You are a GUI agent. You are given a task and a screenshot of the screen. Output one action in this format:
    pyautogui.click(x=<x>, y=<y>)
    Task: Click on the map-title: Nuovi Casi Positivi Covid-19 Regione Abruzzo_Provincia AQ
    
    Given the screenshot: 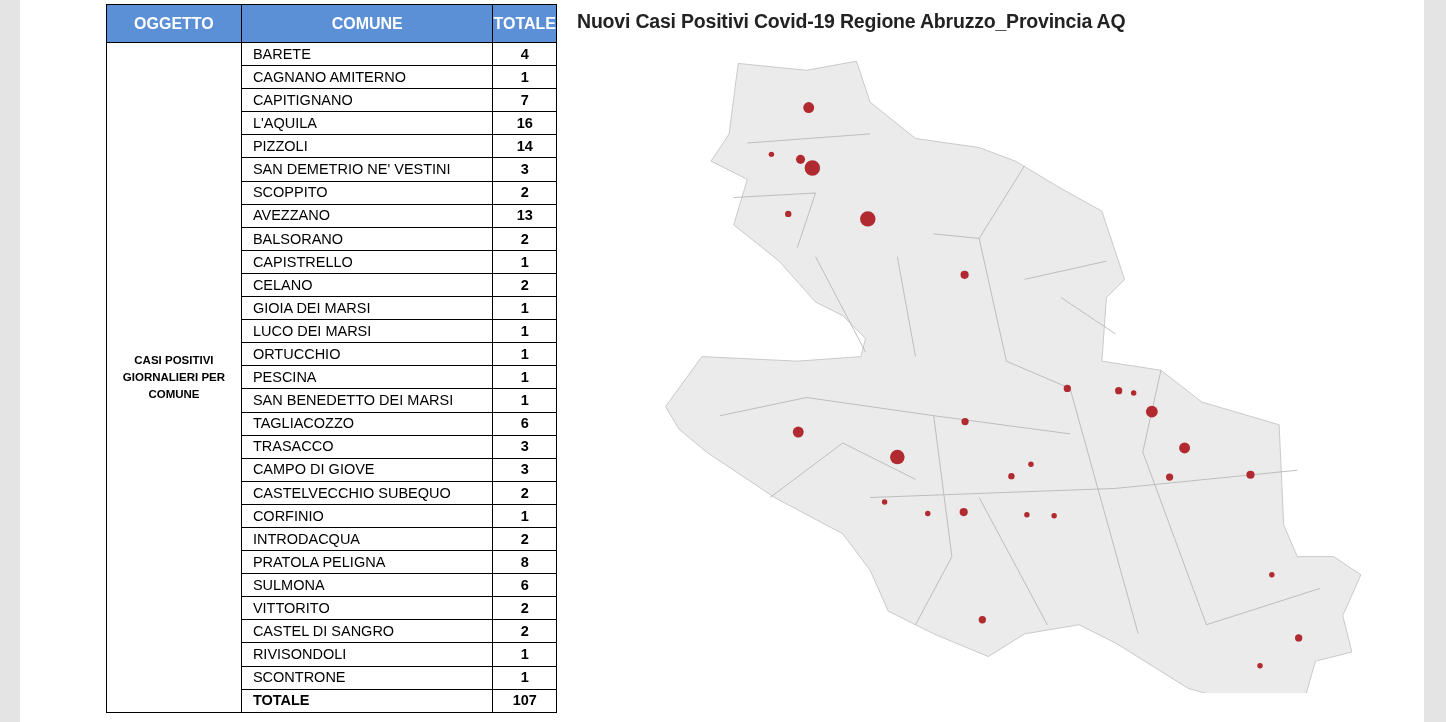 What is the action you would take?
    pyautogui.click(x=852, y=21)
    